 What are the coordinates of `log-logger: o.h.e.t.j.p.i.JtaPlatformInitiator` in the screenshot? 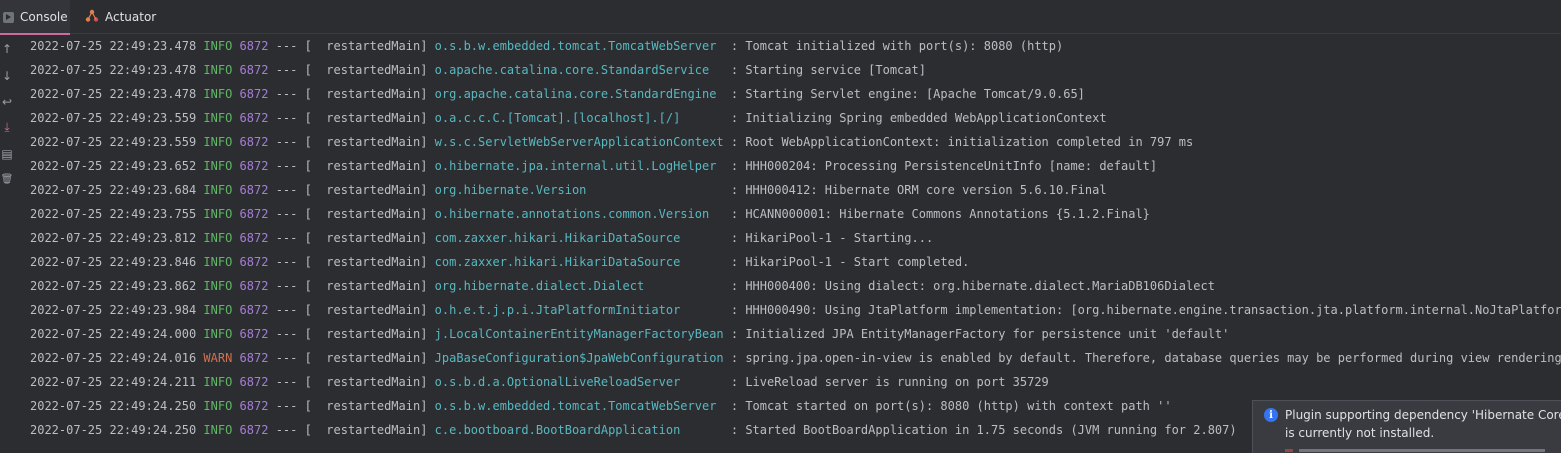 It's located at (579, 310).